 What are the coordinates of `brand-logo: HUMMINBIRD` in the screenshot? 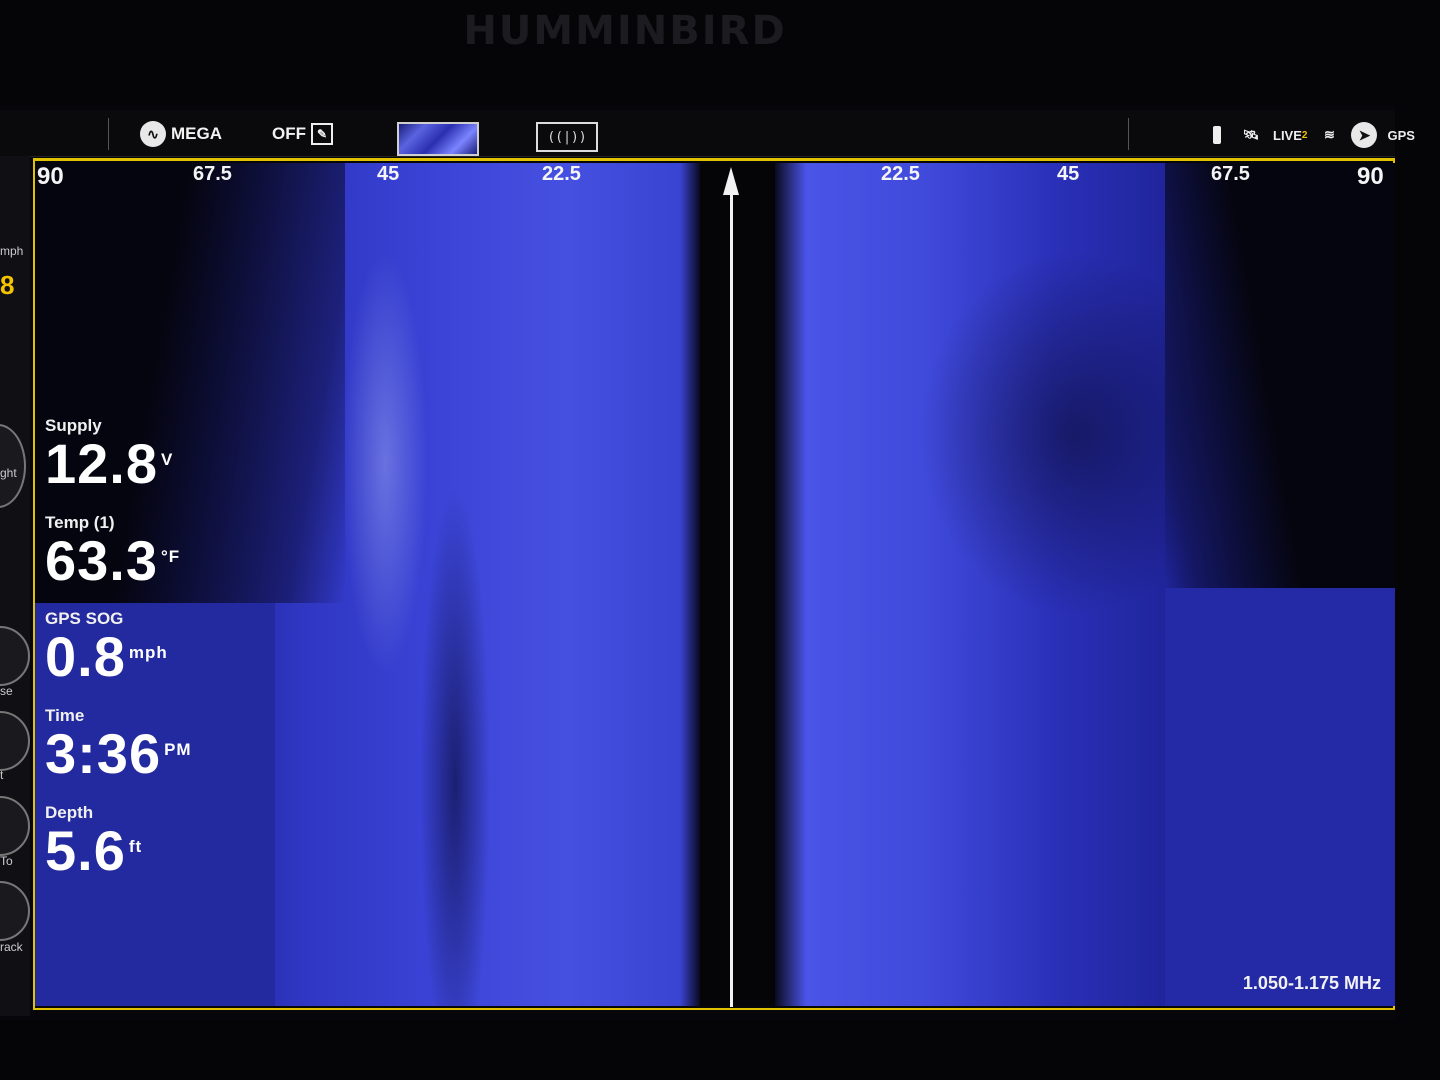 It's located at (625, 31).